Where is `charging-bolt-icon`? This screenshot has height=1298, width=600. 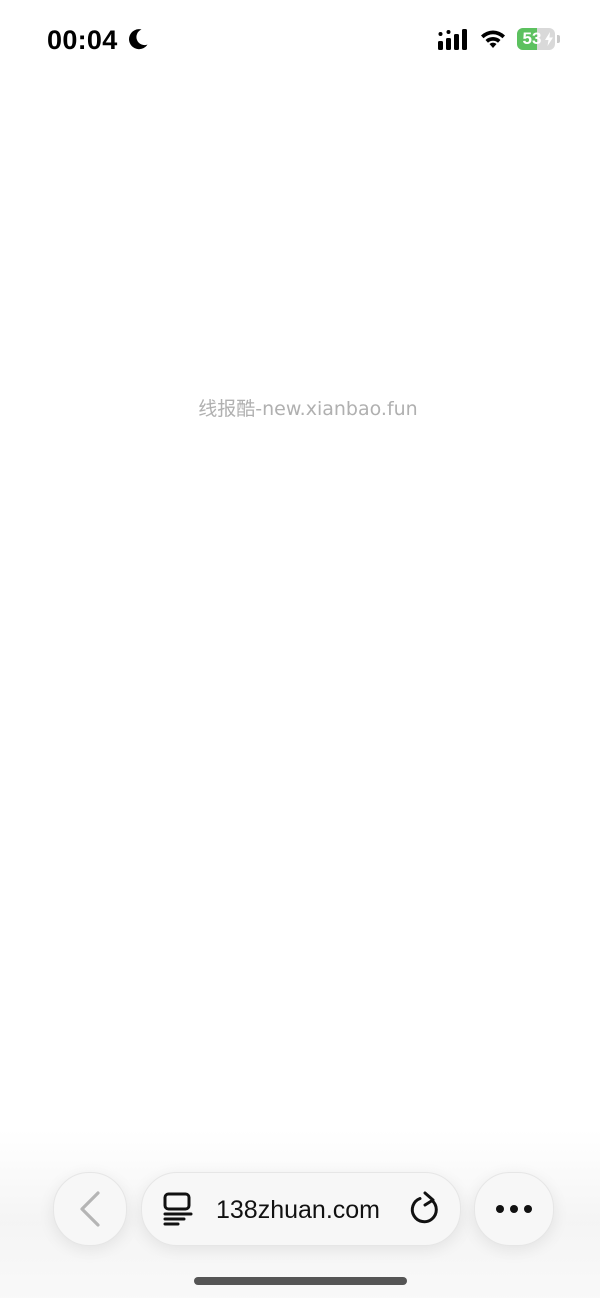 charging-bolt-icon is located at coordinates (549, 39).